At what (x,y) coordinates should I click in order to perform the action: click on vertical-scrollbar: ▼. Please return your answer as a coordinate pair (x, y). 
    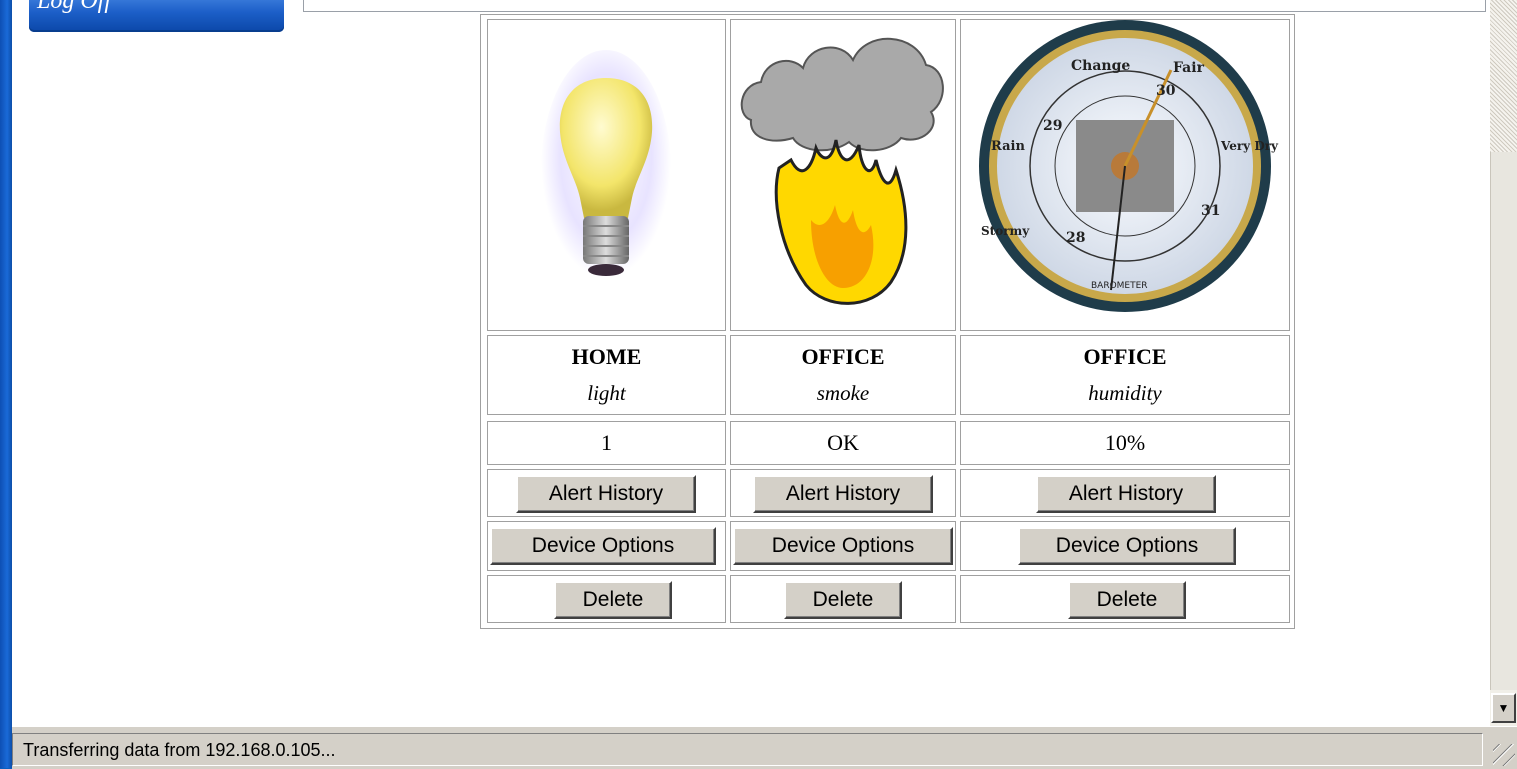
    Looking at the image, I should click on (1503, 363).